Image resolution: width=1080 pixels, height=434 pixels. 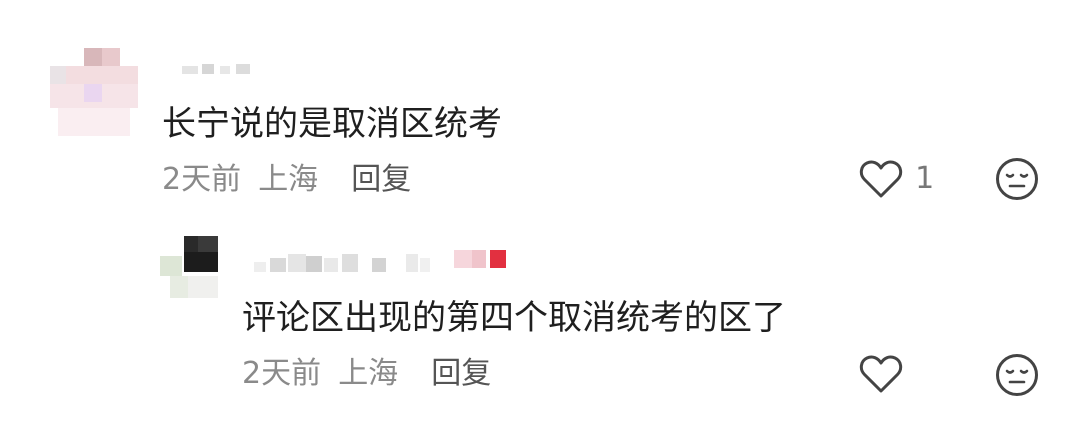 I want to click on comment-text: 长宁说的是取消区统考, so click(x=332, y=124).